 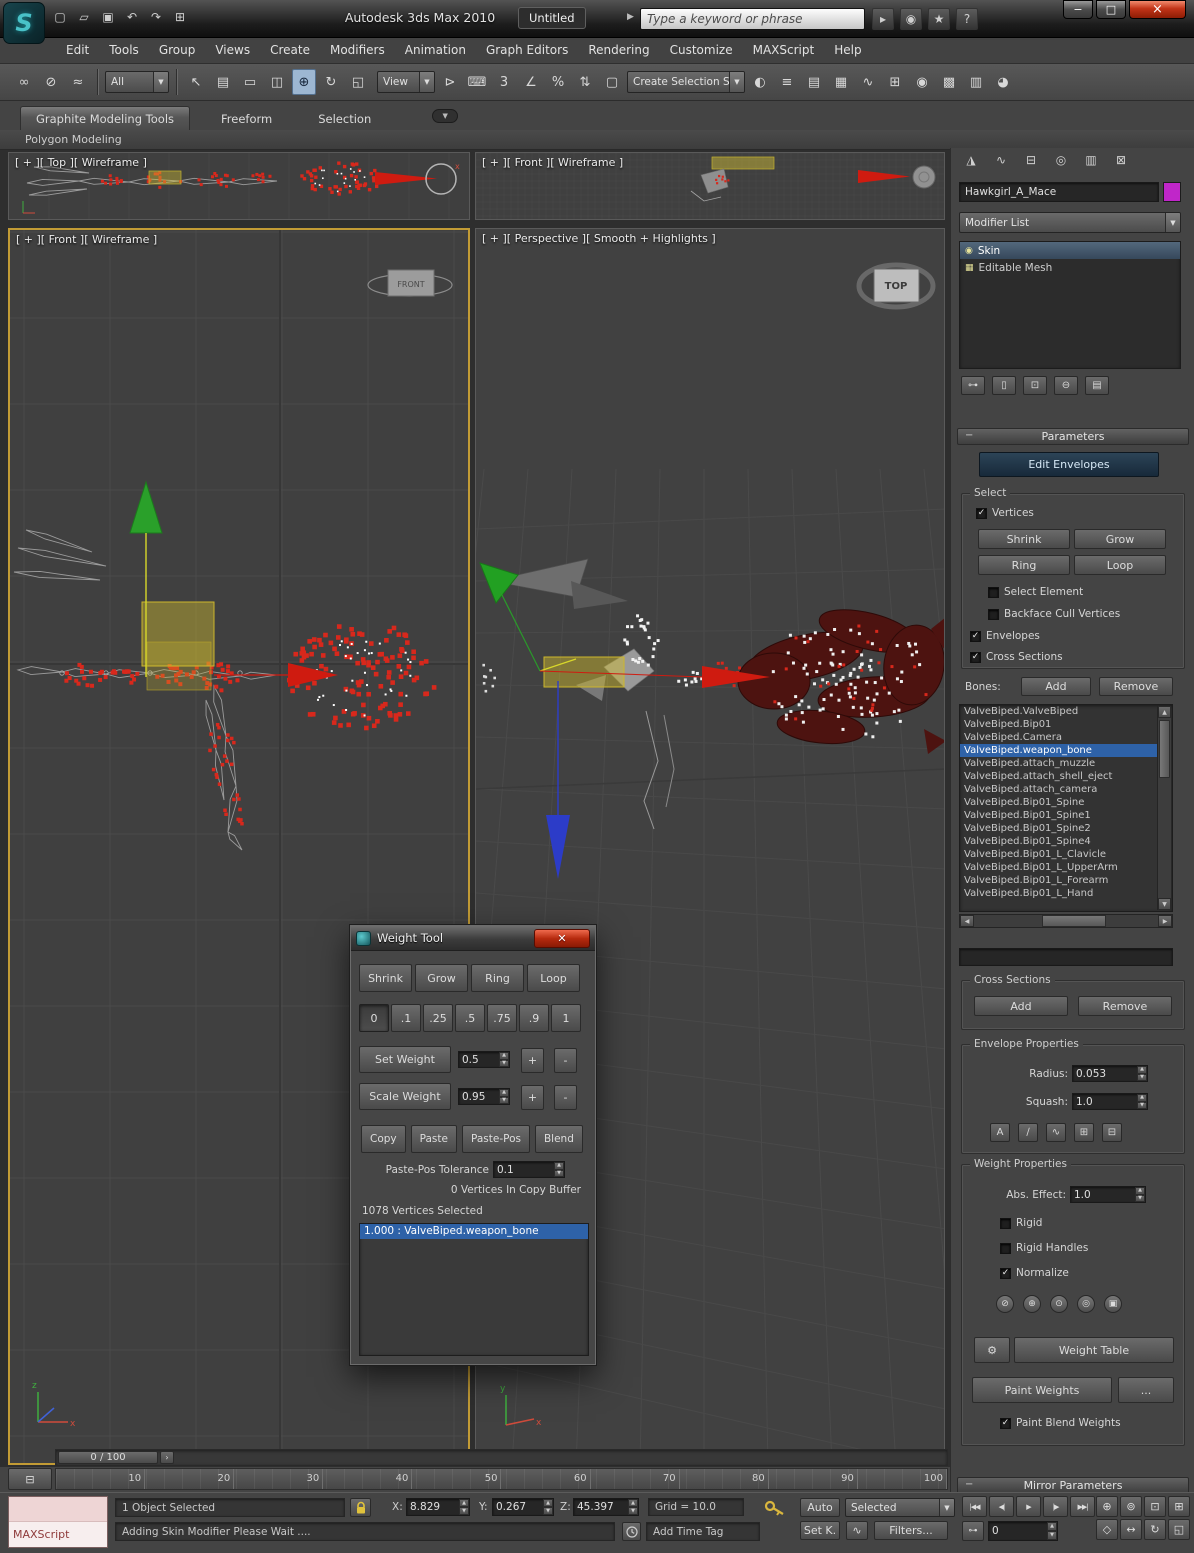 I want to click on preset-p5-button: .5, so click(x=470, y=1018).